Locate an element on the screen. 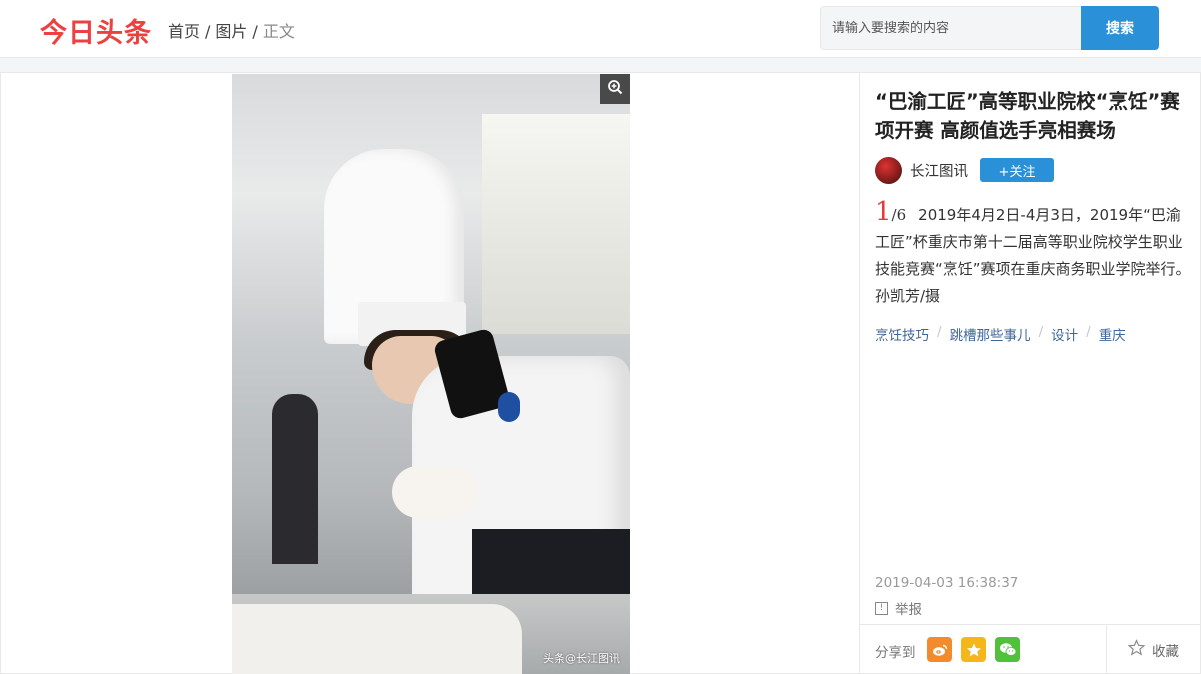 The height and width of the screenshot is (674, 1201). search-box is located at coordinates (951, 28).